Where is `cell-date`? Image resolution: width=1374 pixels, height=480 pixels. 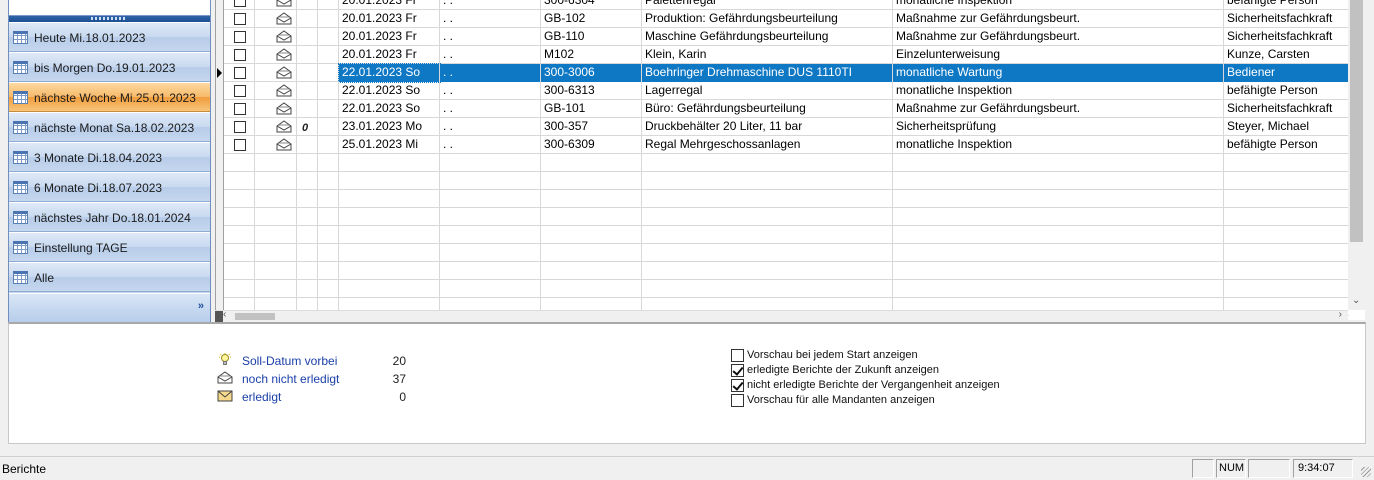
cell-date is located at coordinates (389, 271).